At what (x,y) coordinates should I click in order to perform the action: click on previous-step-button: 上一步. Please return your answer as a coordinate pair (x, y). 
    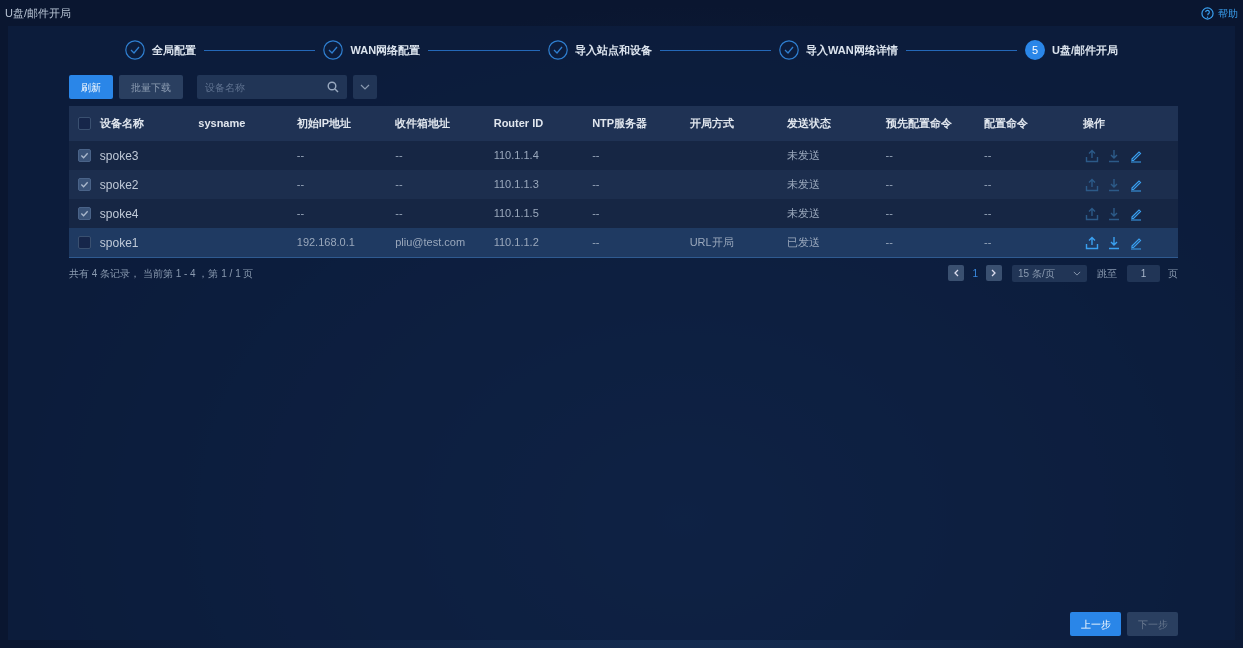
    Looking at the image, I should click on (1095, 624).